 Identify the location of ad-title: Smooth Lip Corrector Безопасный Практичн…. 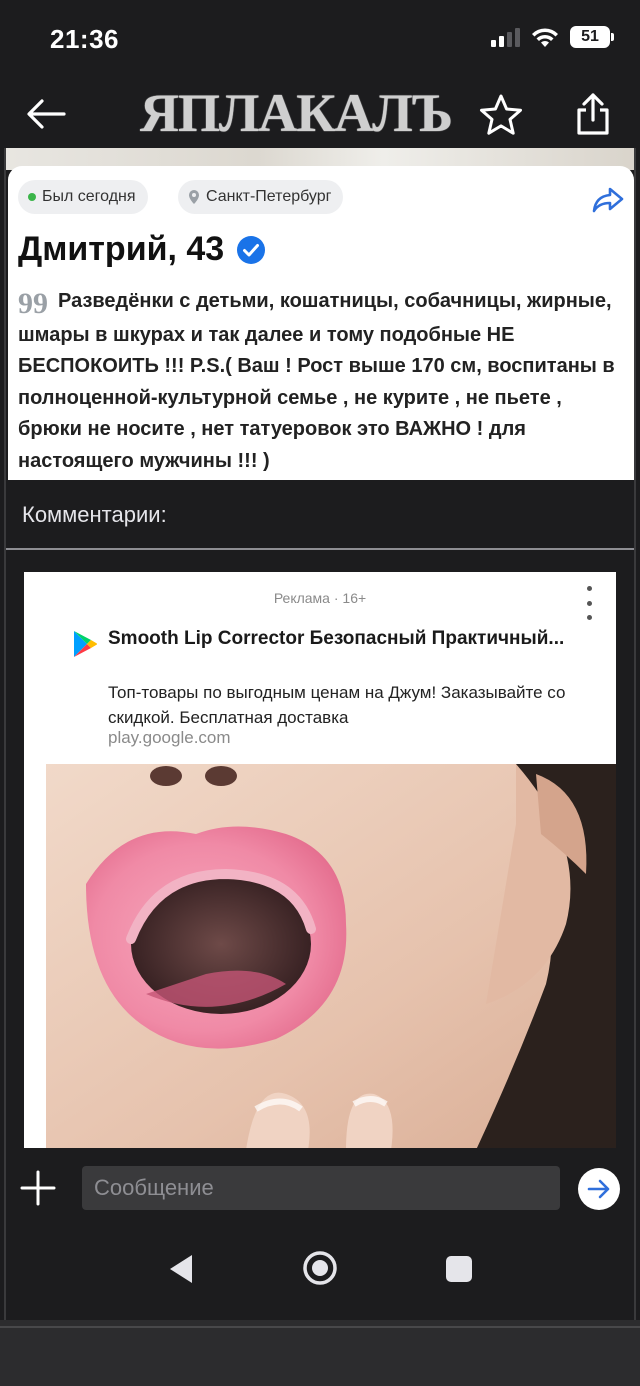
(343, 639).